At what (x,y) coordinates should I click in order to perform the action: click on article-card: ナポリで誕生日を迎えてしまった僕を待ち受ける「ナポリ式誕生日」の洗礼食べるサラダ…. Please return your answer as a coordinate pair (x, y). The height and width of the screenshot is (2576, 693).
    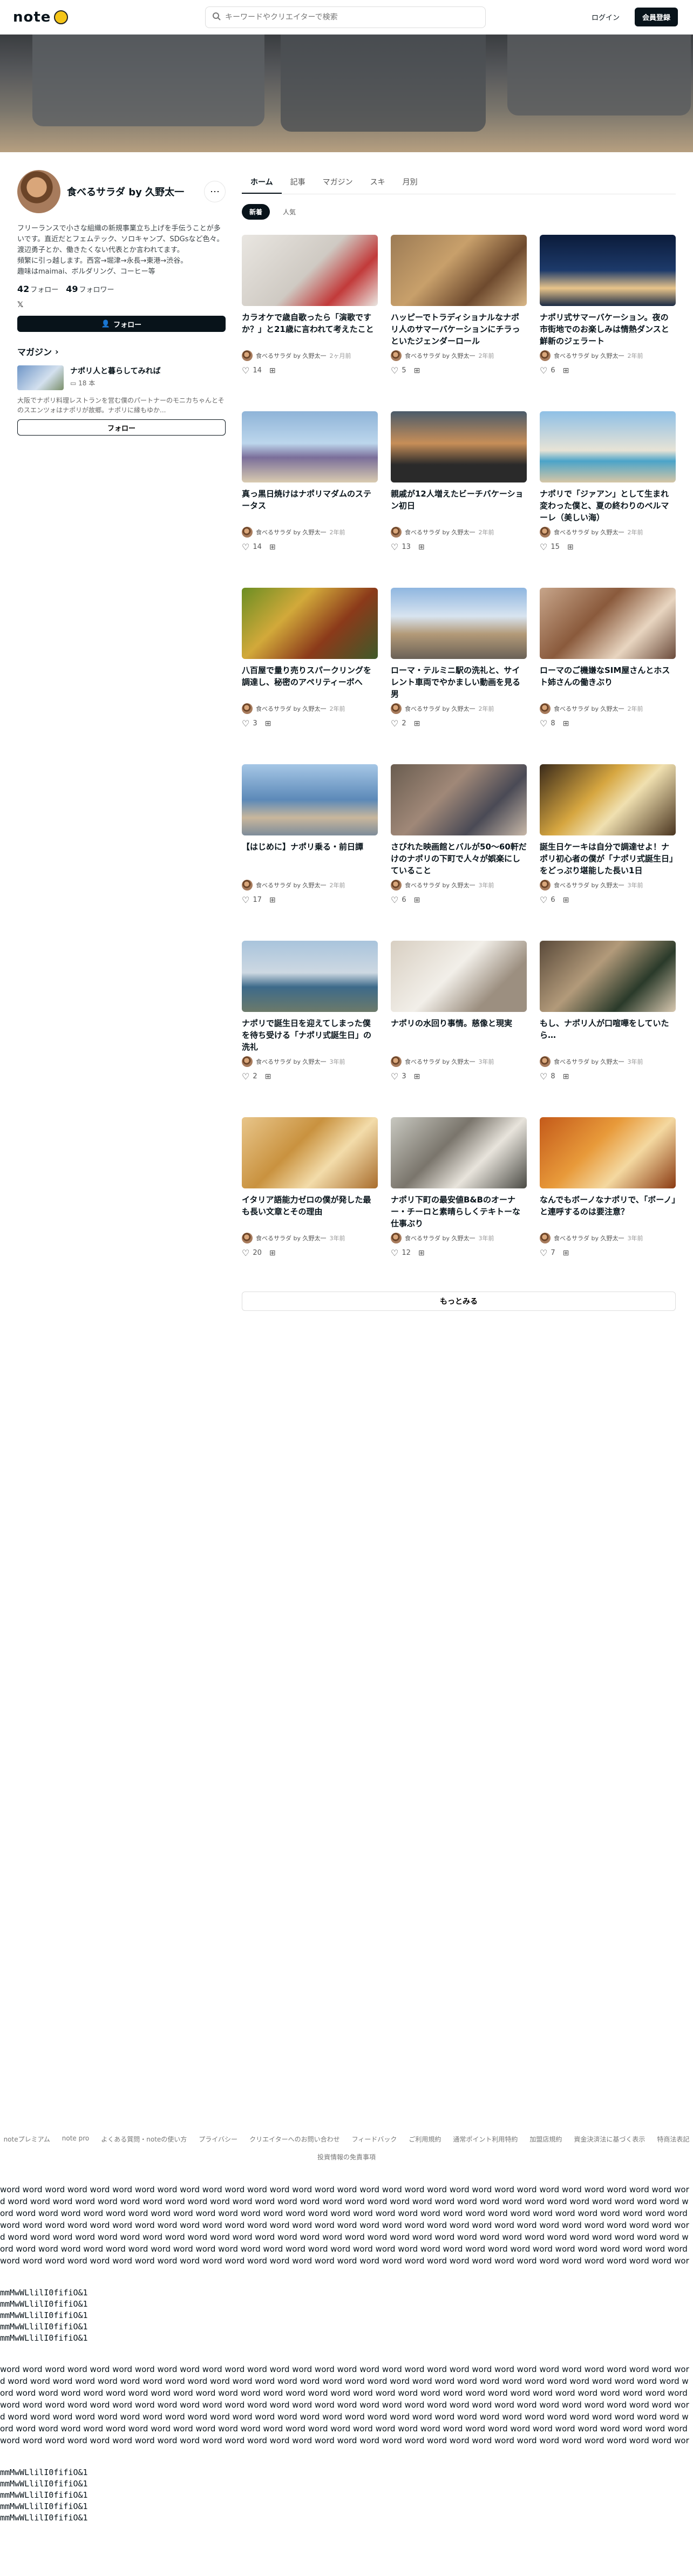
    Looking at the image, I should click on (310, 1029).